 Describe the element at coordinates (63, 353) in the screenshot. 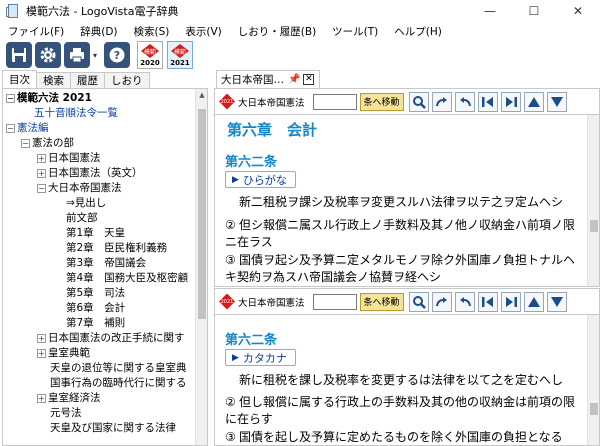

I see `tree-item: + 皇室典範` at that location.